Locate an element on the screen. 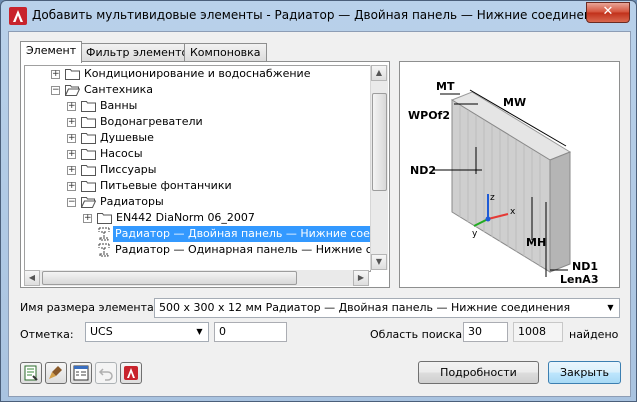  svg-text: y is located at coordinates (475, 234).